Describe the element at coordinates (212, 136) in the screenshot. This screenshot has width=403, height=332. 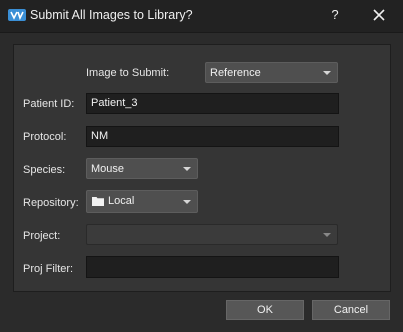
I see `protocol-field: NM` at that location.